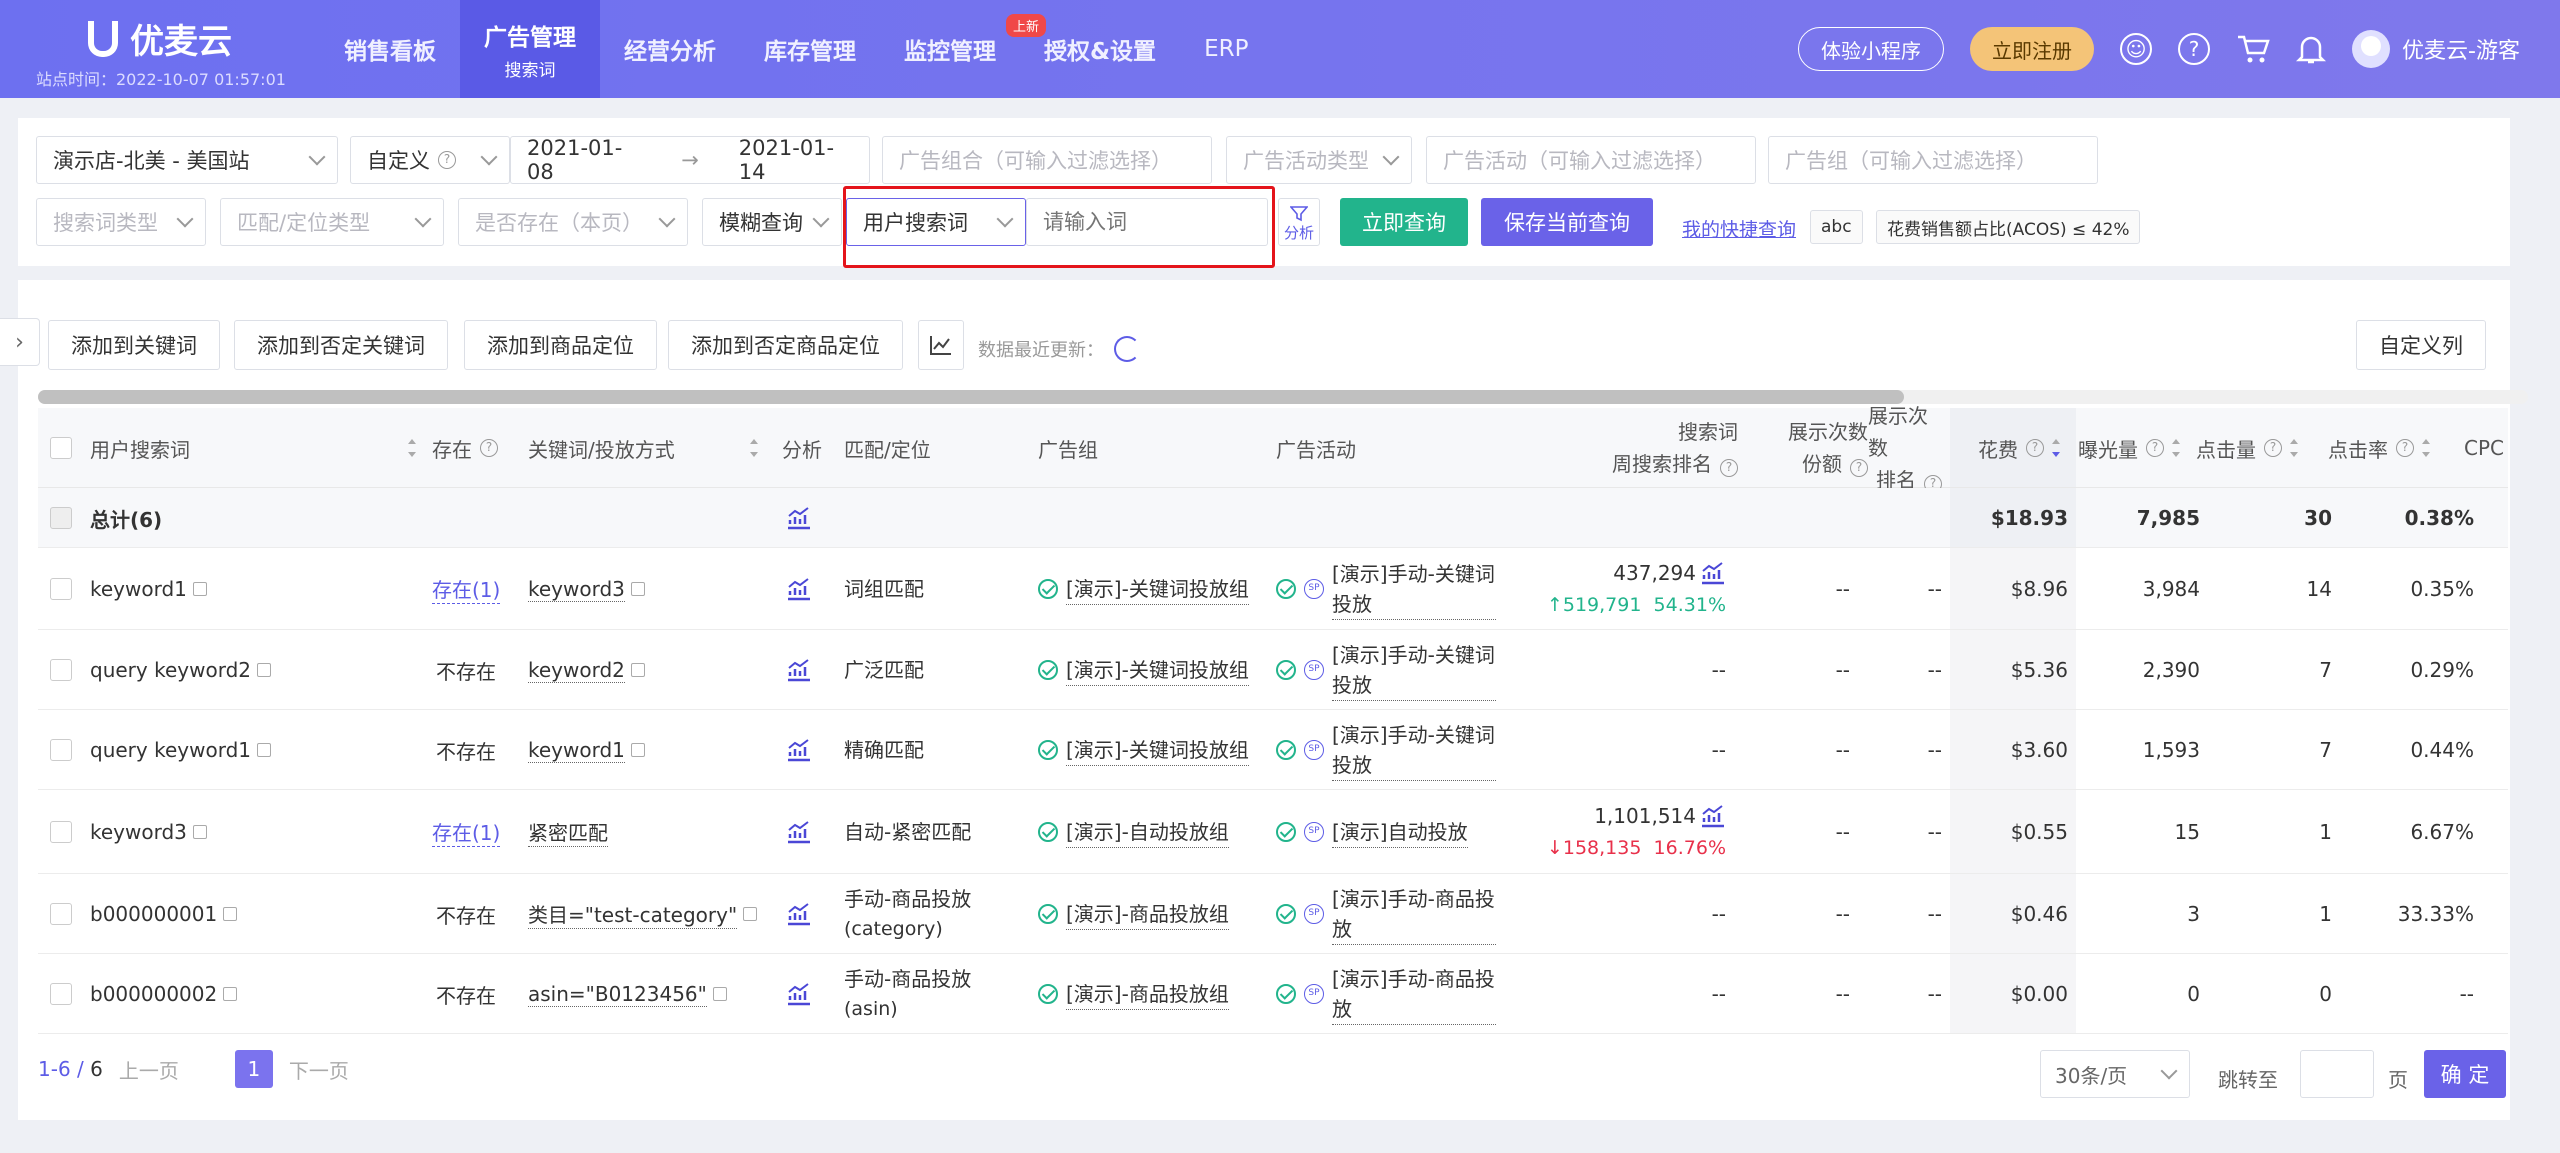 The width and height of the screenshot is (2560, 1153). I want to click on prev-page-button: 上一页, so click(149, 1069).